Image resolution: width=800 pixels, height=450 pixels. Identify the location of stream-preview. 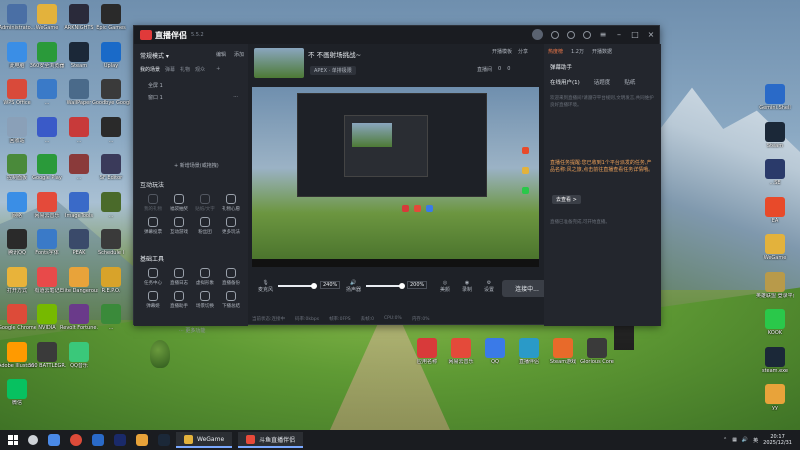
(395, 177).